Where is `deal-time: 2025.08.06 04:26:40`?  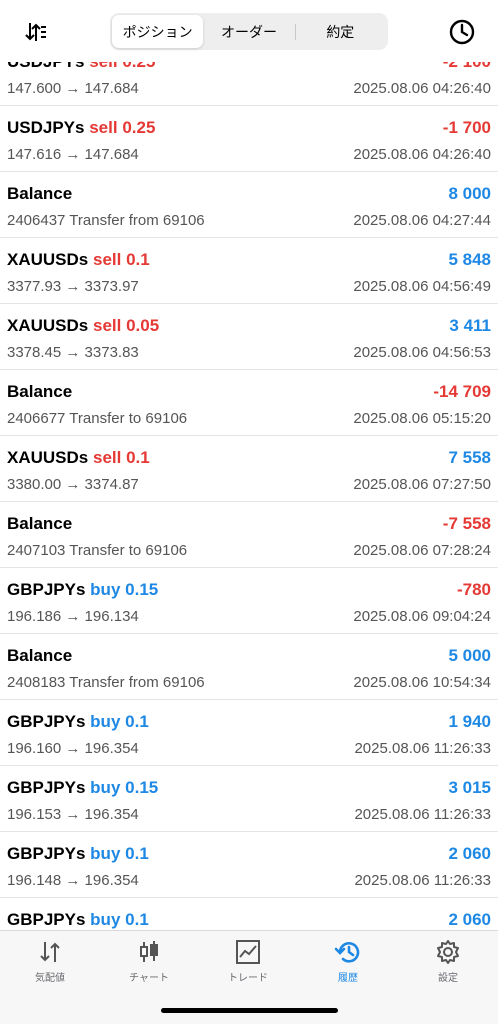 deal-time: 2025.08.06 04:26:40 is located at coordinates (422, 88).